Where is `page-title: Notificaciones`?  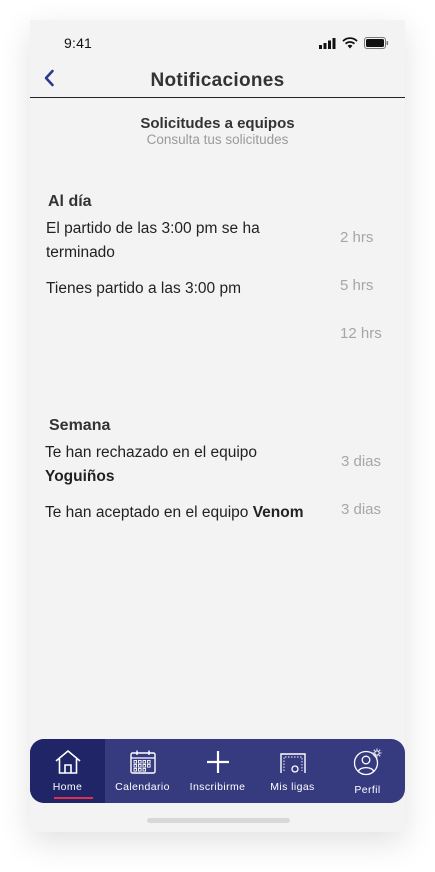
page-title: Notificaciones is located at coordinates (217, 80).